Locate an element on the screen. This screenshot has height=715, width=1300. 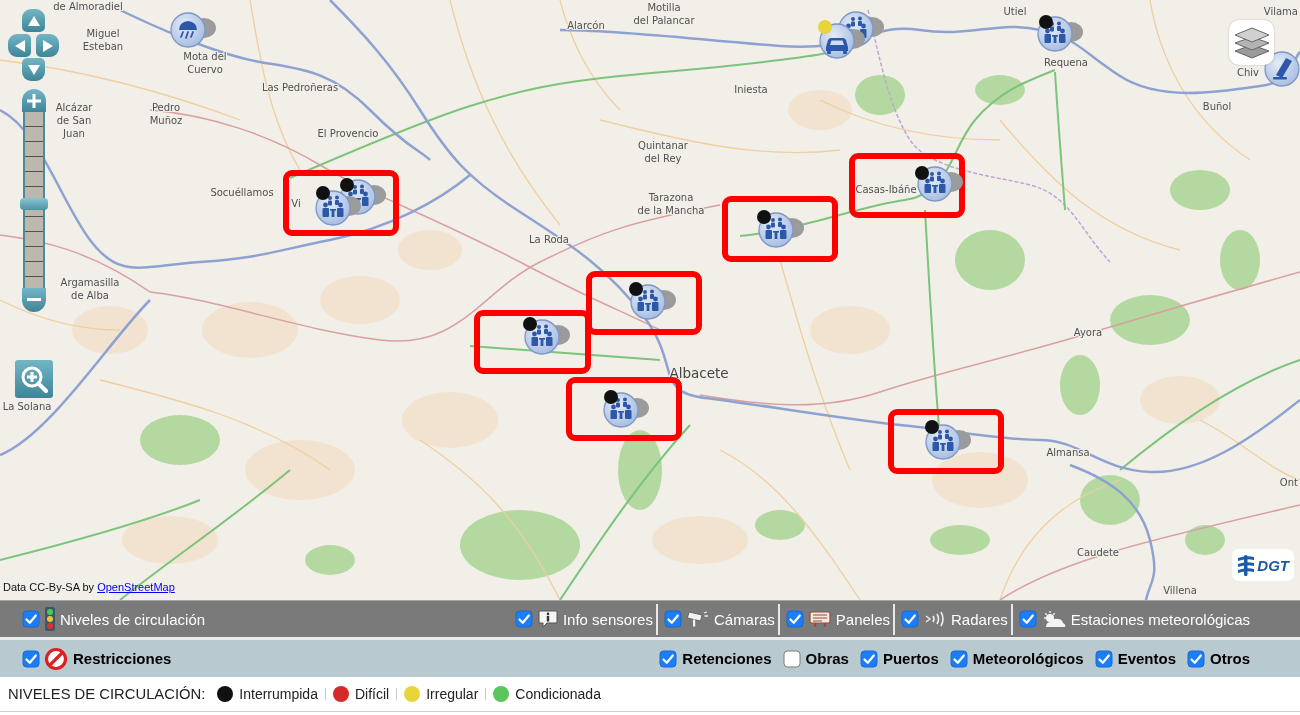
legend-label: Difícil is located at coordinates (372, 694).